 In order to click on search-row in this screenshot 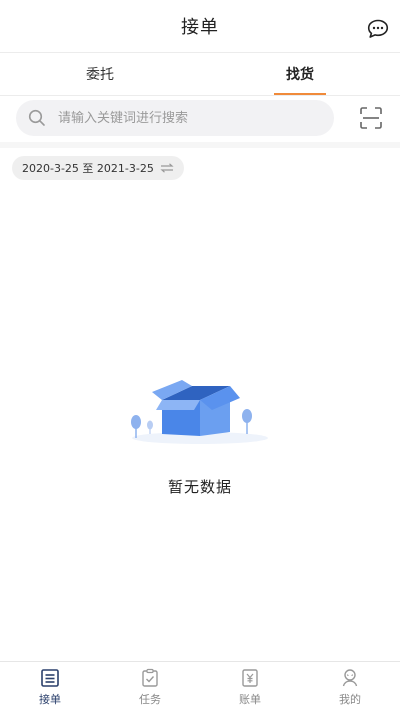, I will do `click(200, 118)`.